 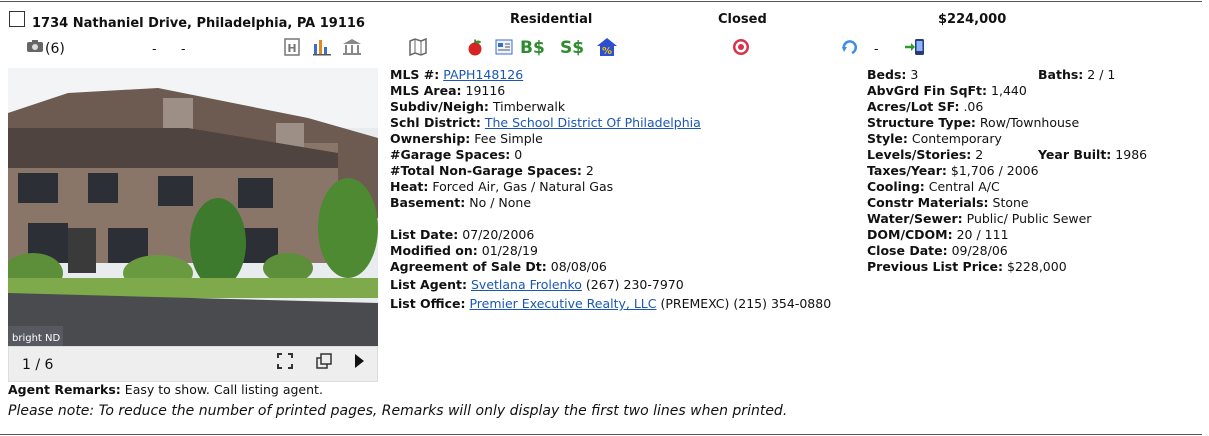 What do you see at coordinates (523, 186) in the screenshot?
I see `heat-value: Forced Air, Gas / Natural Gas` at bounding box center [523, 186].